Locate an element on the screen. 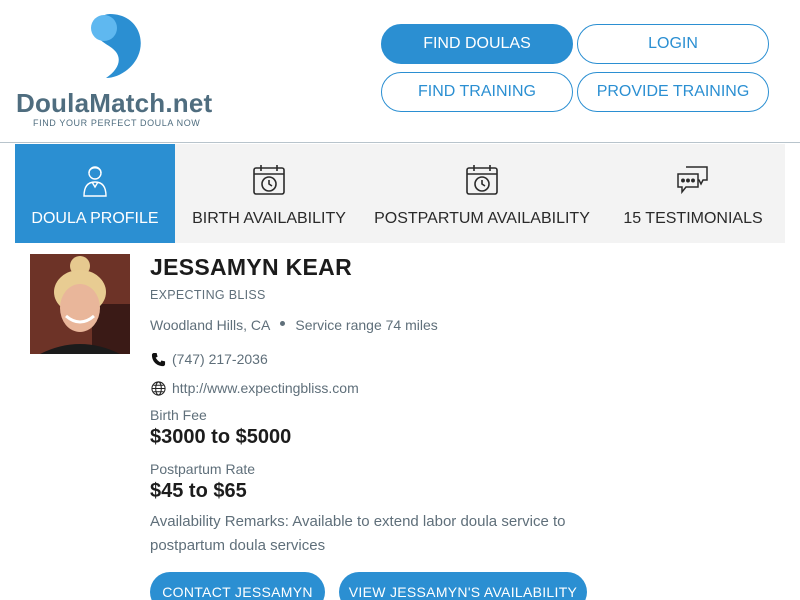 The image size is (800, 600). doula-name: JESSAMYN KEAR is located at coordinates (251, 267).